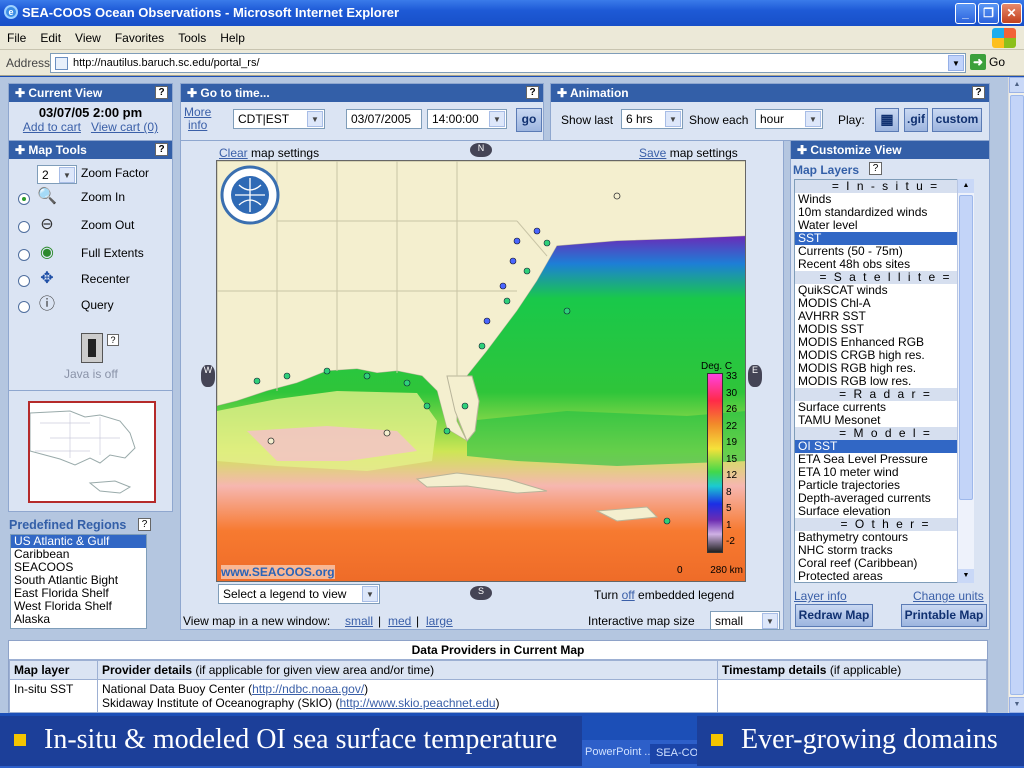 This screenshot has height=768, width=1024. What do you see at coordinates (820, 596) in the screenshot?
I see `layer-info-link: Layer info` at bounding box center [820, 596].